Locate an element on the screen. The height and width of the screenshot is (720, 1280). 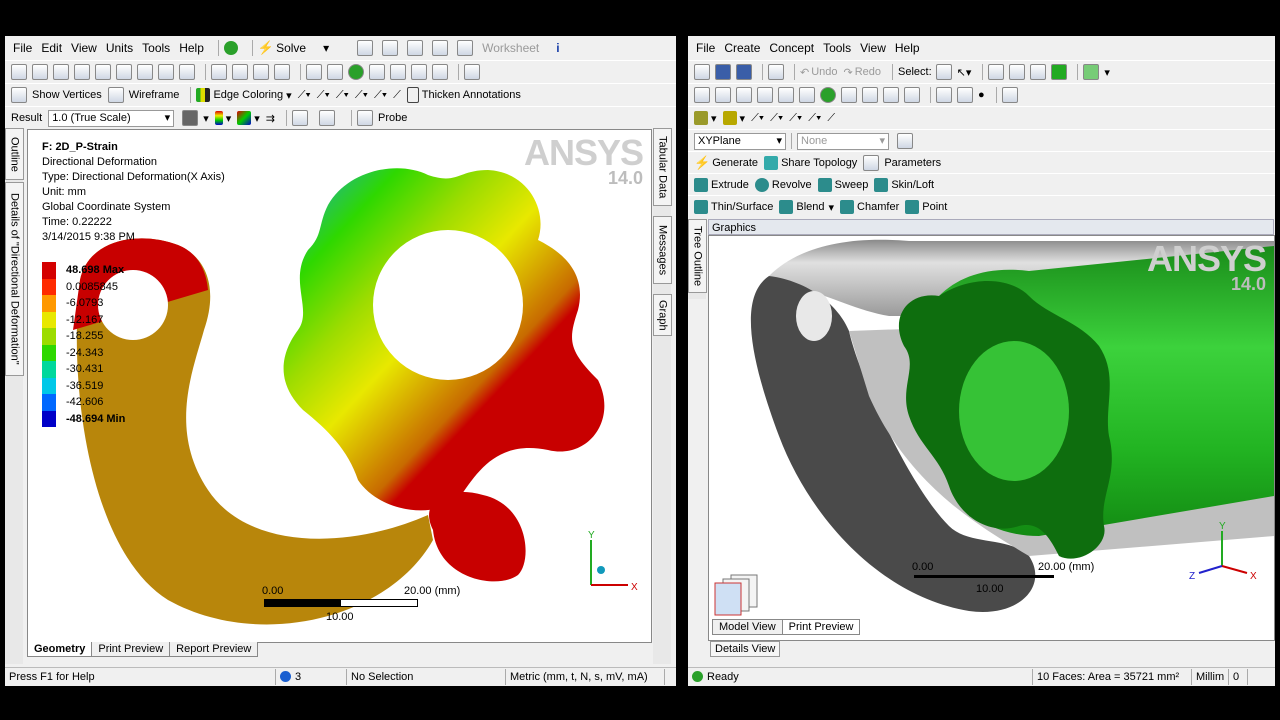
menu-help: Help is located at coordinates (191, 48).